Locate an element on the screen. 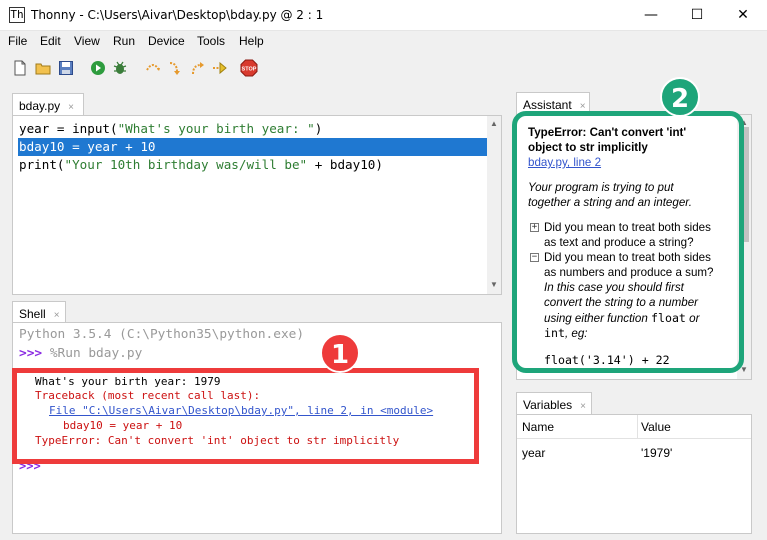 The height and width of the screenshot is (540, 767). open-file-icon is located at coordinates (43, 68).